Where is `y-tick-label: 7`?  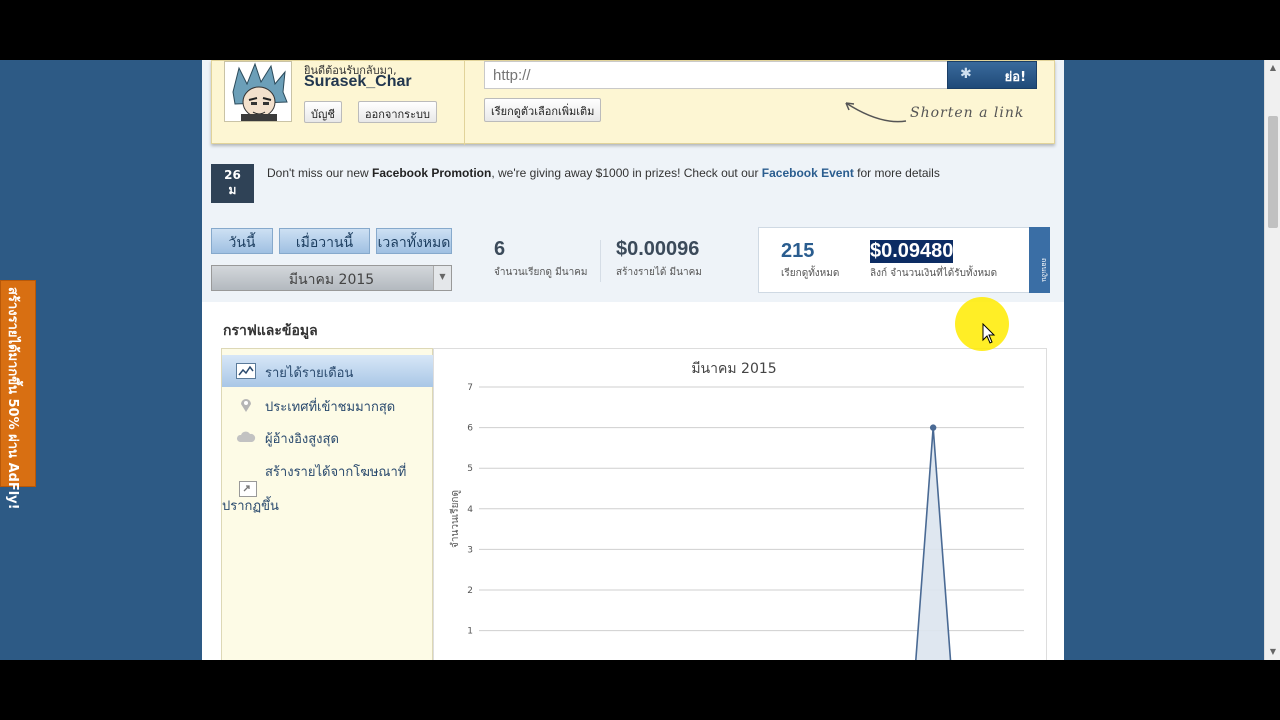 y-tick-label: 7 is located at coordinates (470, 388).